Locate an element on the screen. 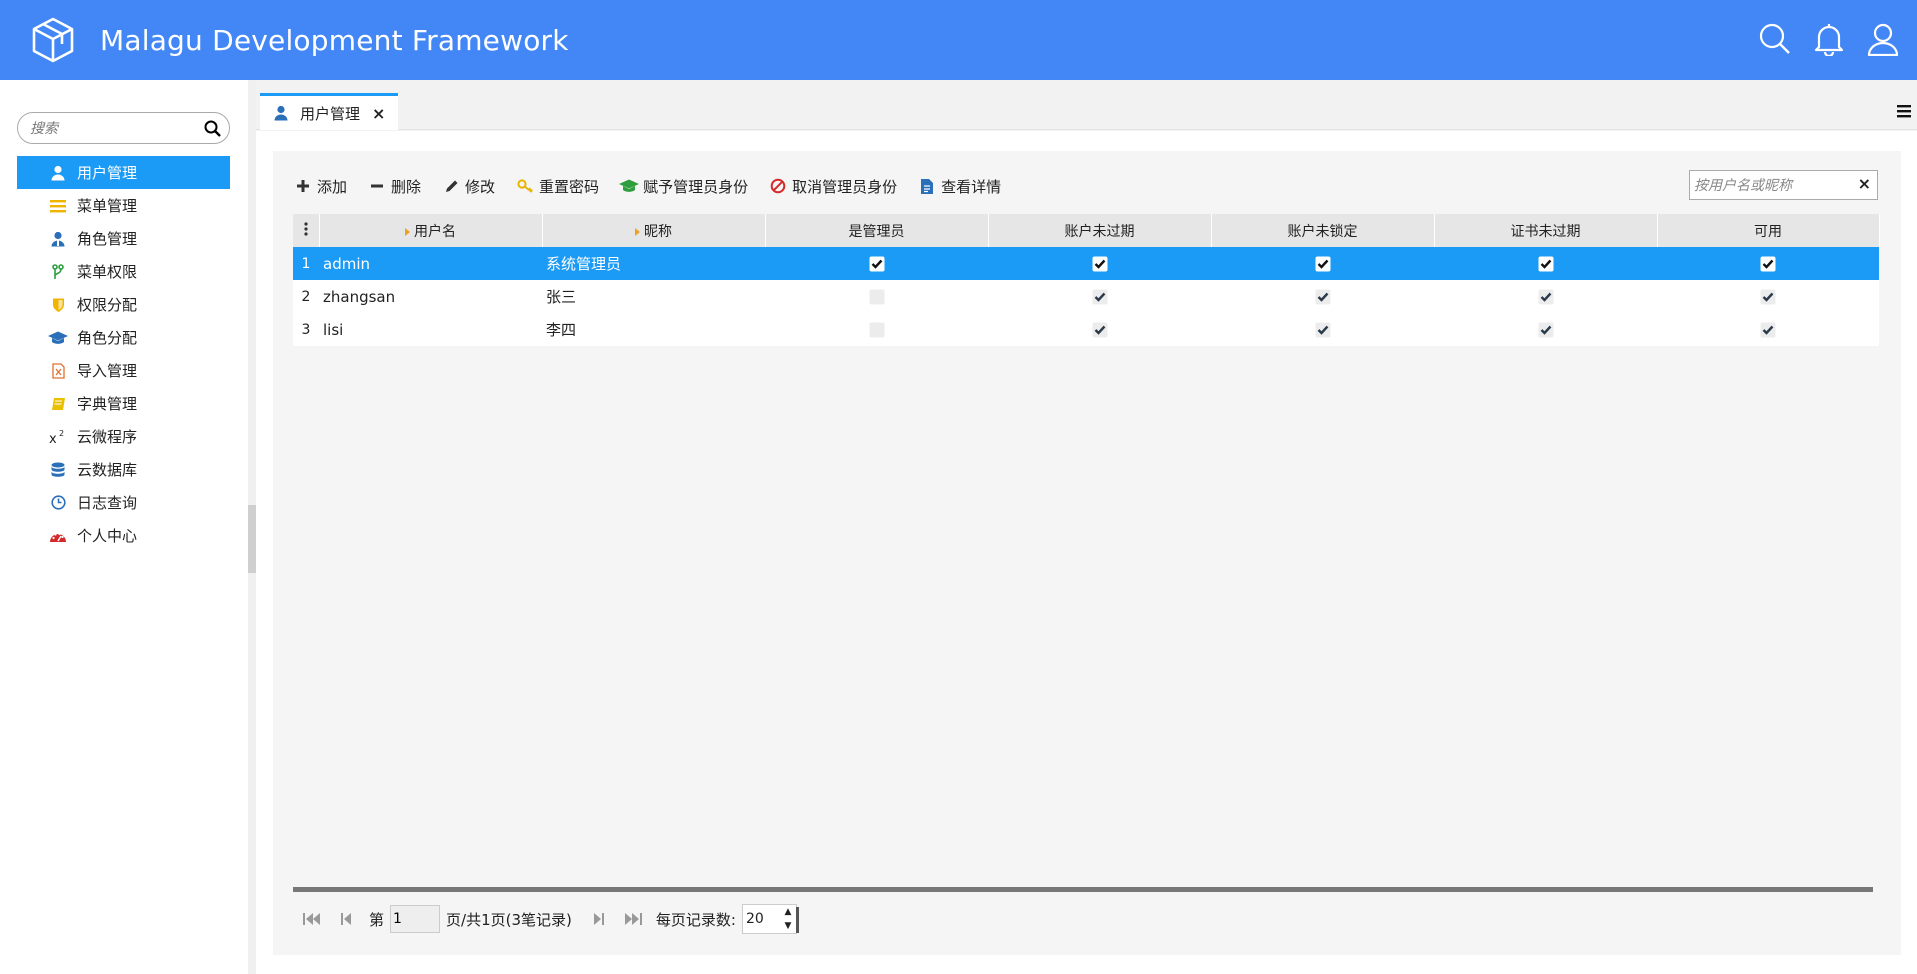 Image resolution: width=1917 pixels, height=974 pixels. column-header-cred-not-expired: 证书未过期 is located at coordinates (1546, 230).